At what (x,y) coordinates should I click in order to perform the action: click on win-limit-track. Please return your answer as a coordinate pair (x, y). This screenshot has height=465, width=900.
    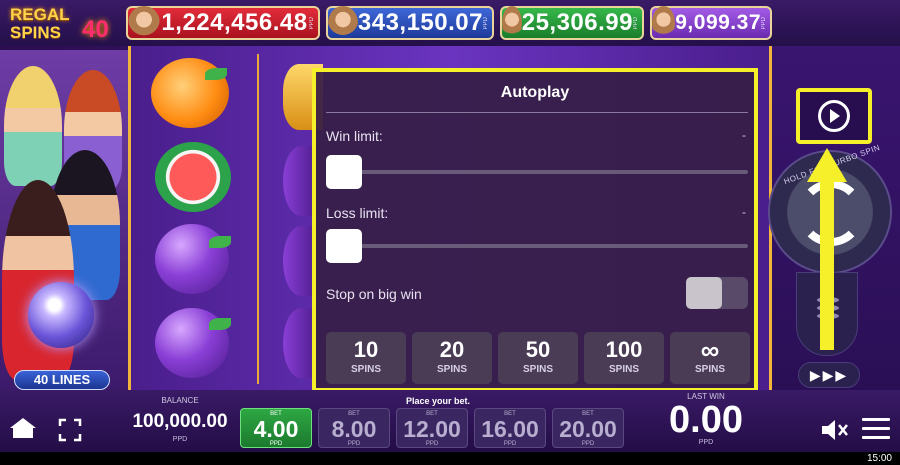
    Looking at the image, I should click on (538, 172).